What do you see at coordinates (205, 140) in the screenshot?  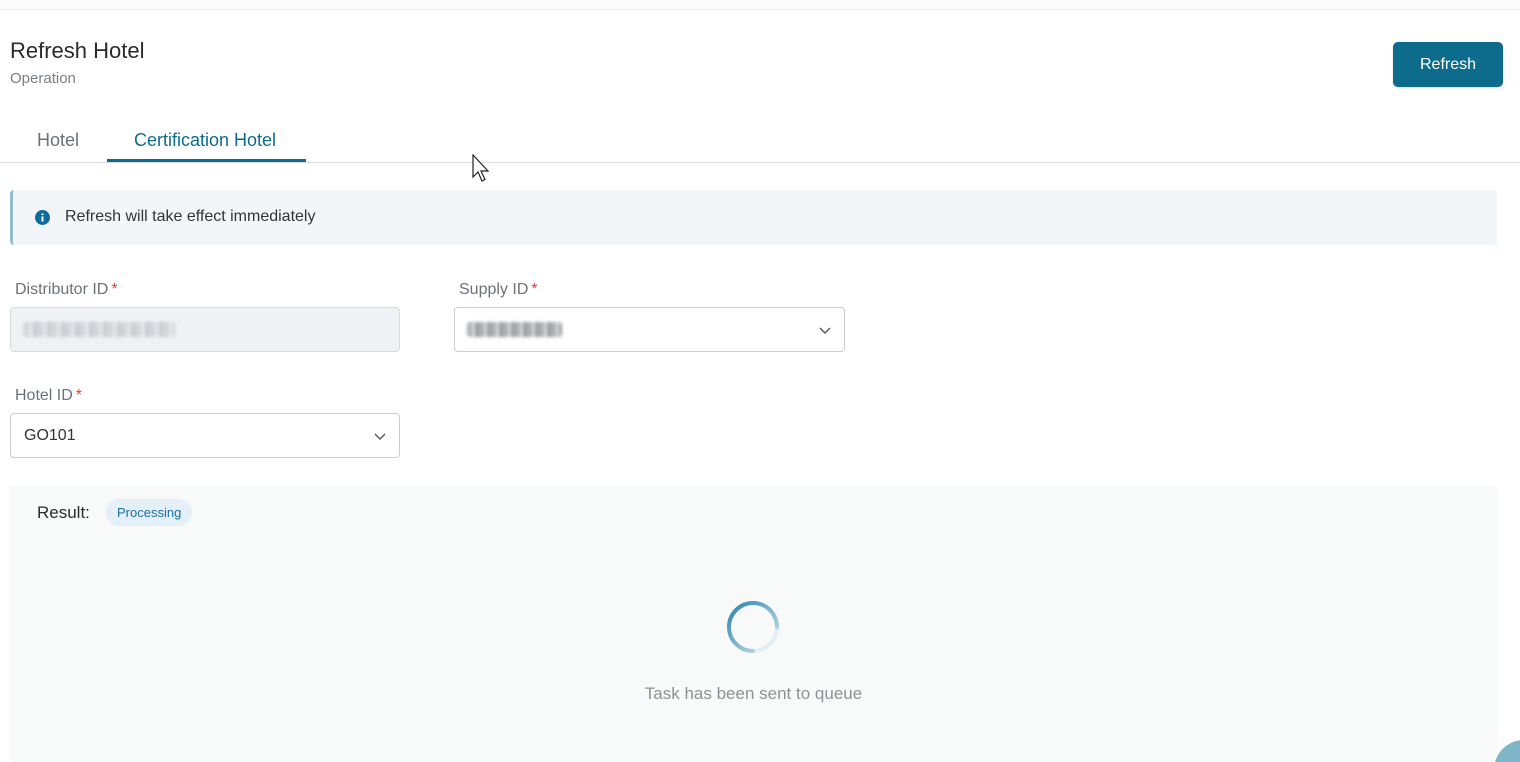 I see `tab-certification-hotel: Certification Hotel` at bounding box center [205, 140].